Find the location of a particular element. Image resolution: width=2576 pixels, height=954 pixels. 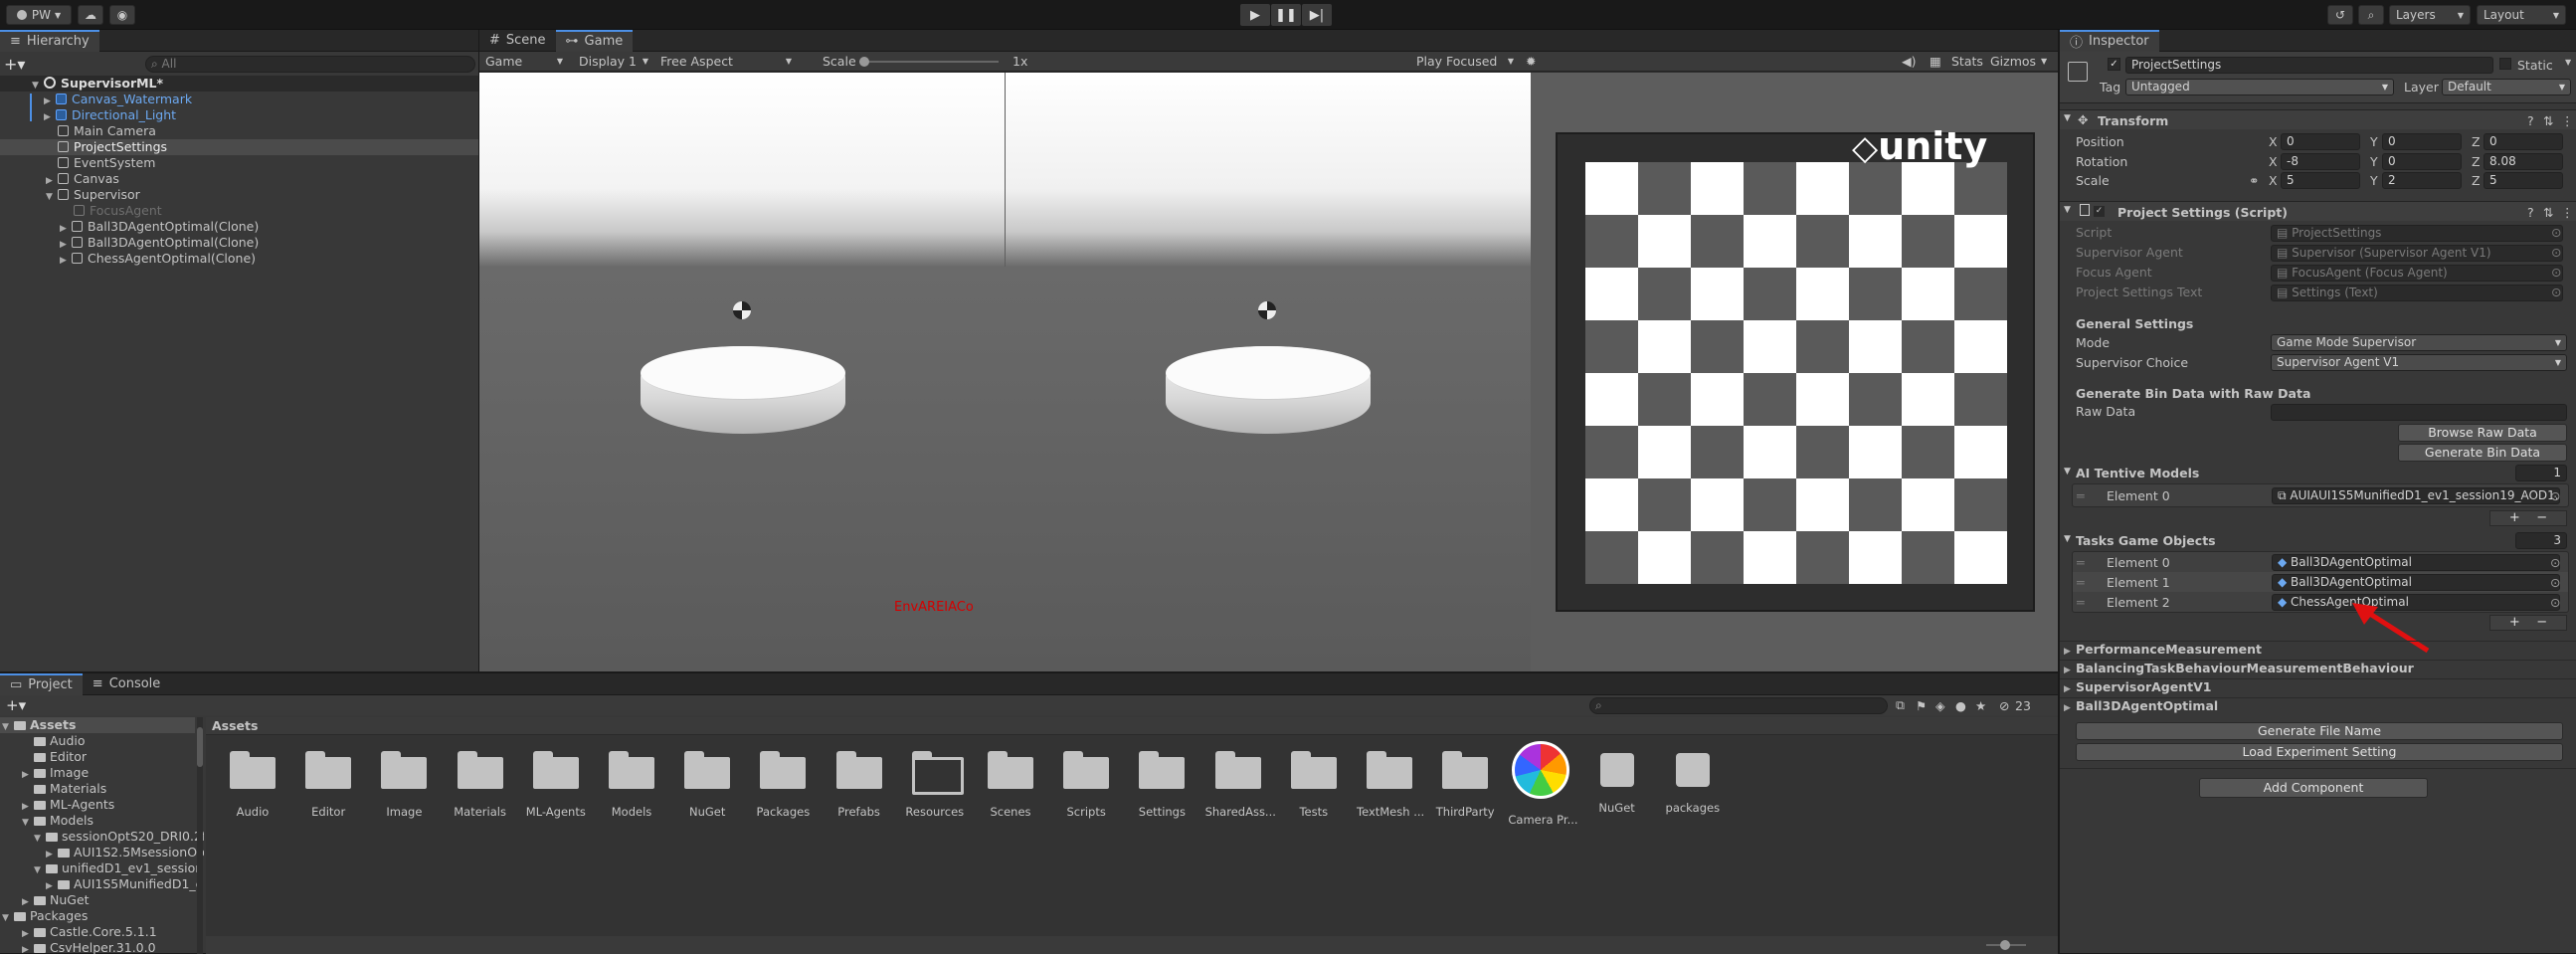

tree-item: ▶ CsvHelper.31.0.0 is located at coordinates (97, 947).